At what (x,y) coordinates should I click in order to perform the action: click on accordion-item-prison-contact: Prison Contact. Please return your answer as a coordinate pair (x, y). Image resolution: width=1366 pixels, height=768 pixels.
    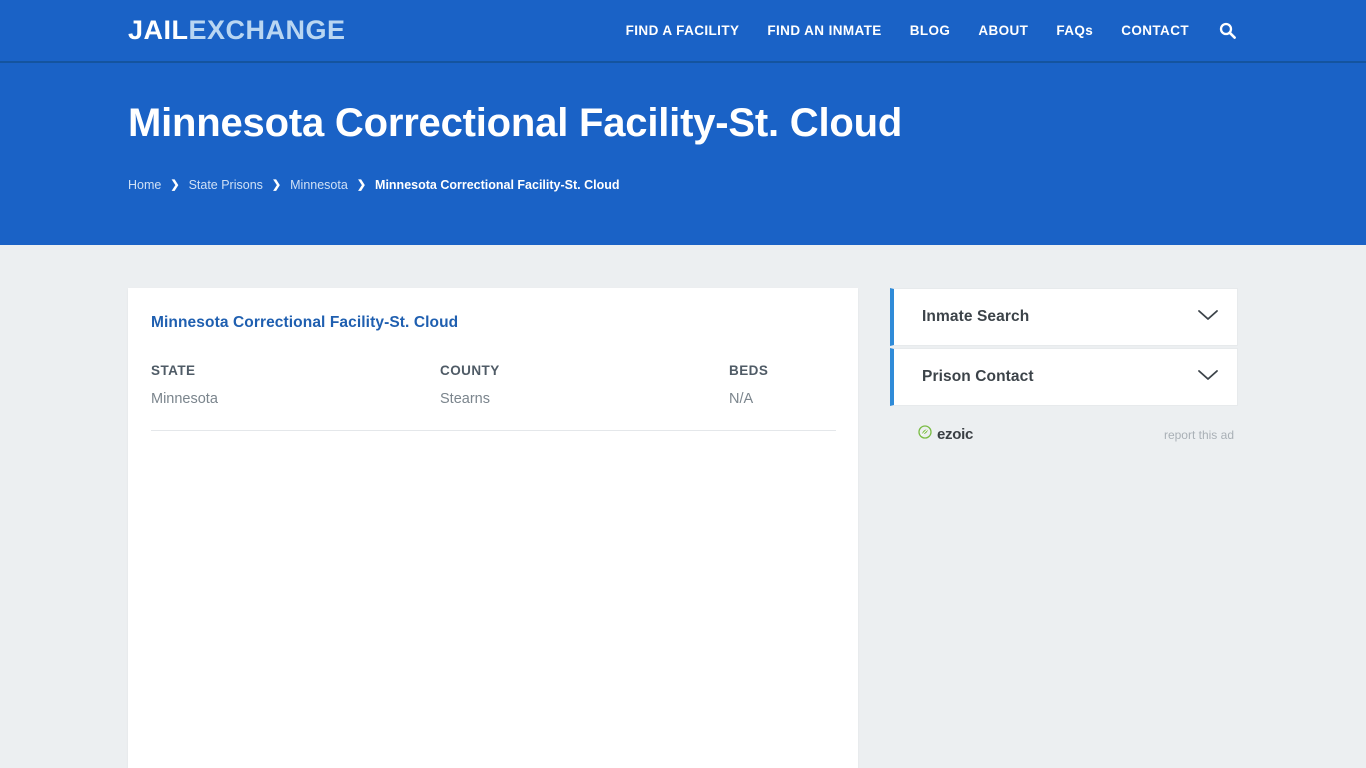
    Looking at the image, I should click on (1064, 377).